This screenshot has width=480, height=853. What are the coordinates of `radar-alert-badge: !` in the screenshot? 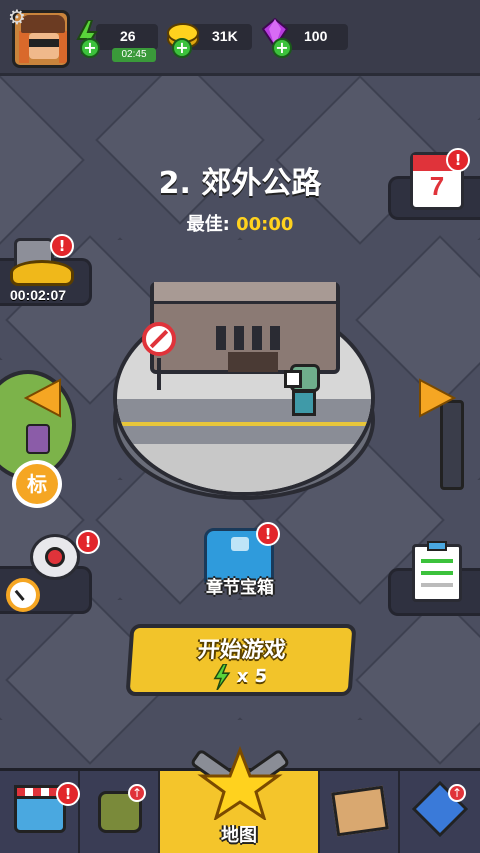 It's located at (88, 542).